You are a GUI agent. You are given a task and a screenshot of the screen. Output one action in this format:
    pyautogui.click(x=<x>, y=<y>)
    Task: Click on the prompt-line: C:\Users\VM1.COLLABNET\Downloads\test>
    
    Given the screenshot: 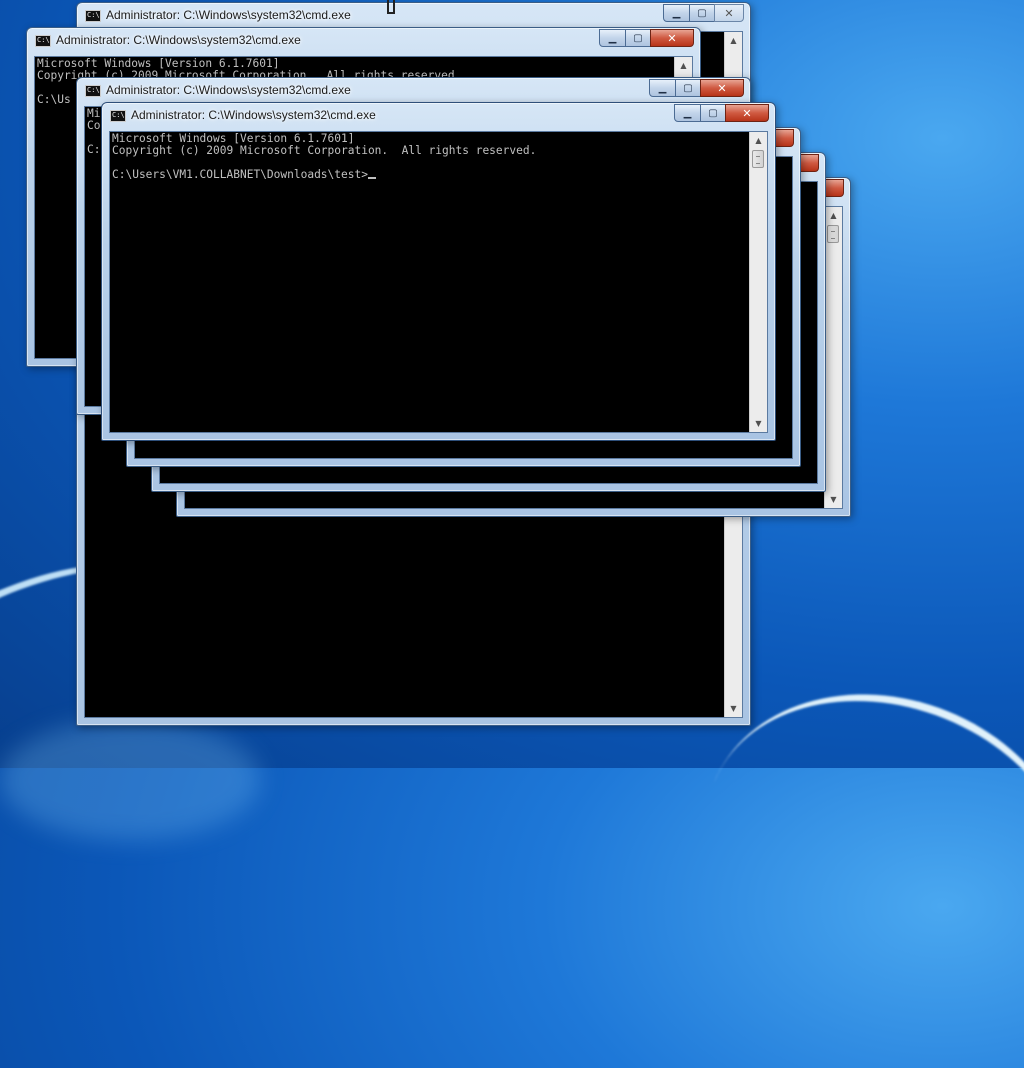 What is the action you would take?
    pyautogui.click(x=429, y=175)
    